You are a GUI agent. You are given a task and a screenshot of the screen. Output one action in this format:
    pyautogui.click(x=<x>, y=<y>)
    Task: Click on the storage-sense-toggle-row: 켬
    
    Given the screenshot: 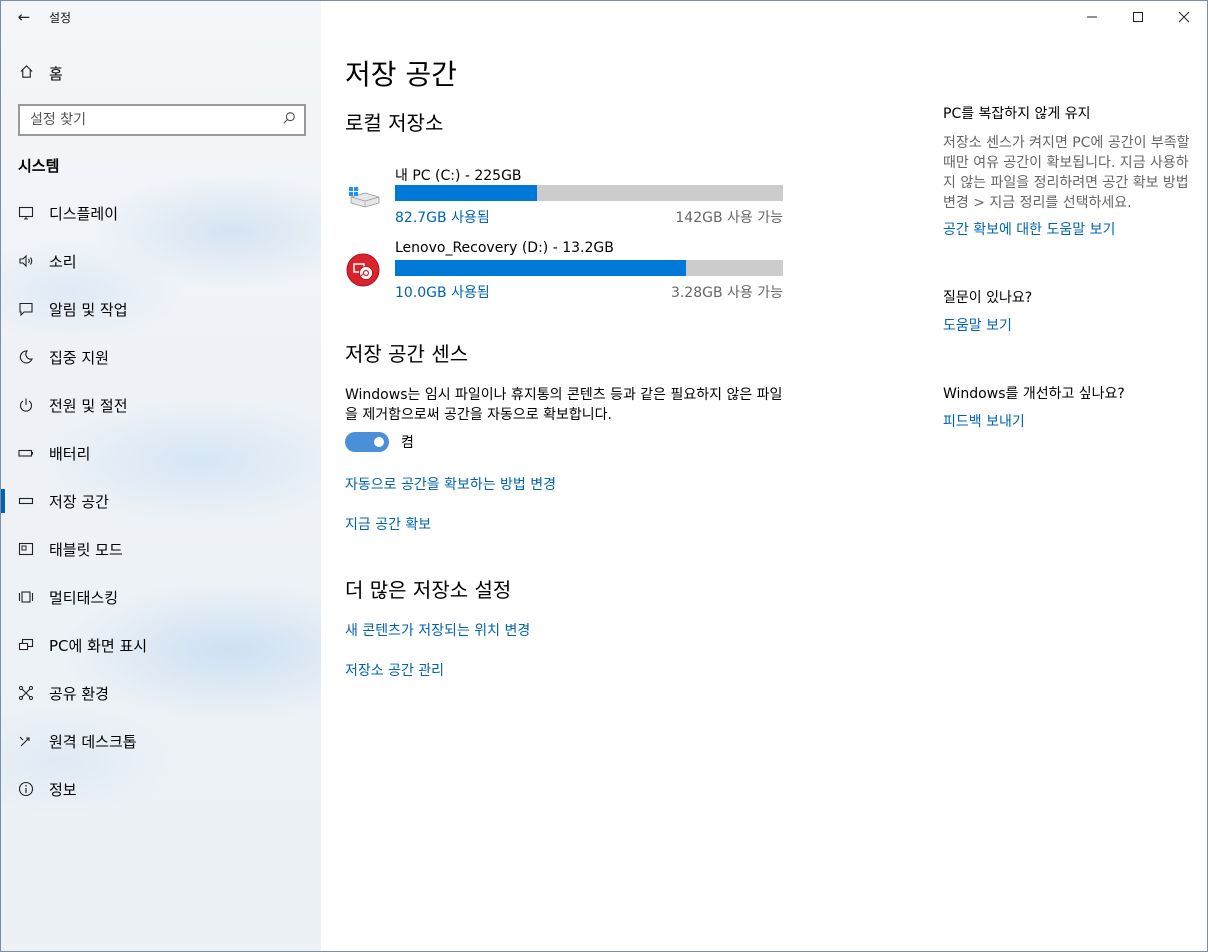 What is the action you would take?
    pyautogui.click(x=379, y=442)
    